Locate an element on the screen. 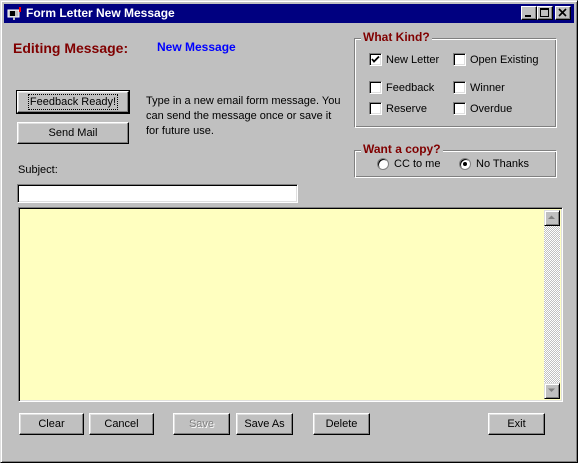 Image resolution: width=578 pixels, height=463 pixels. radio-label: CC to me is located at coordinates (417, 164).